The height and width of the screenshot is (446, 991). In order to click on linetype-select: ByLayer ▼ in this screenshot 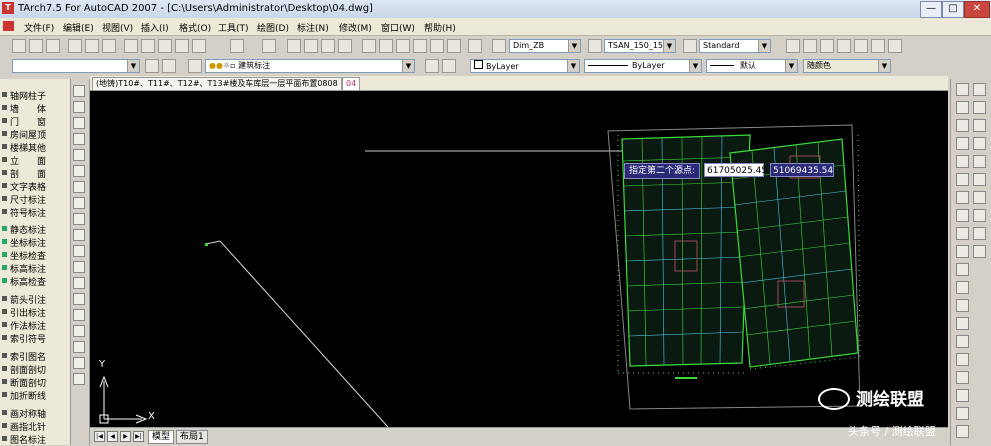, I will do `click(643, 66)`.